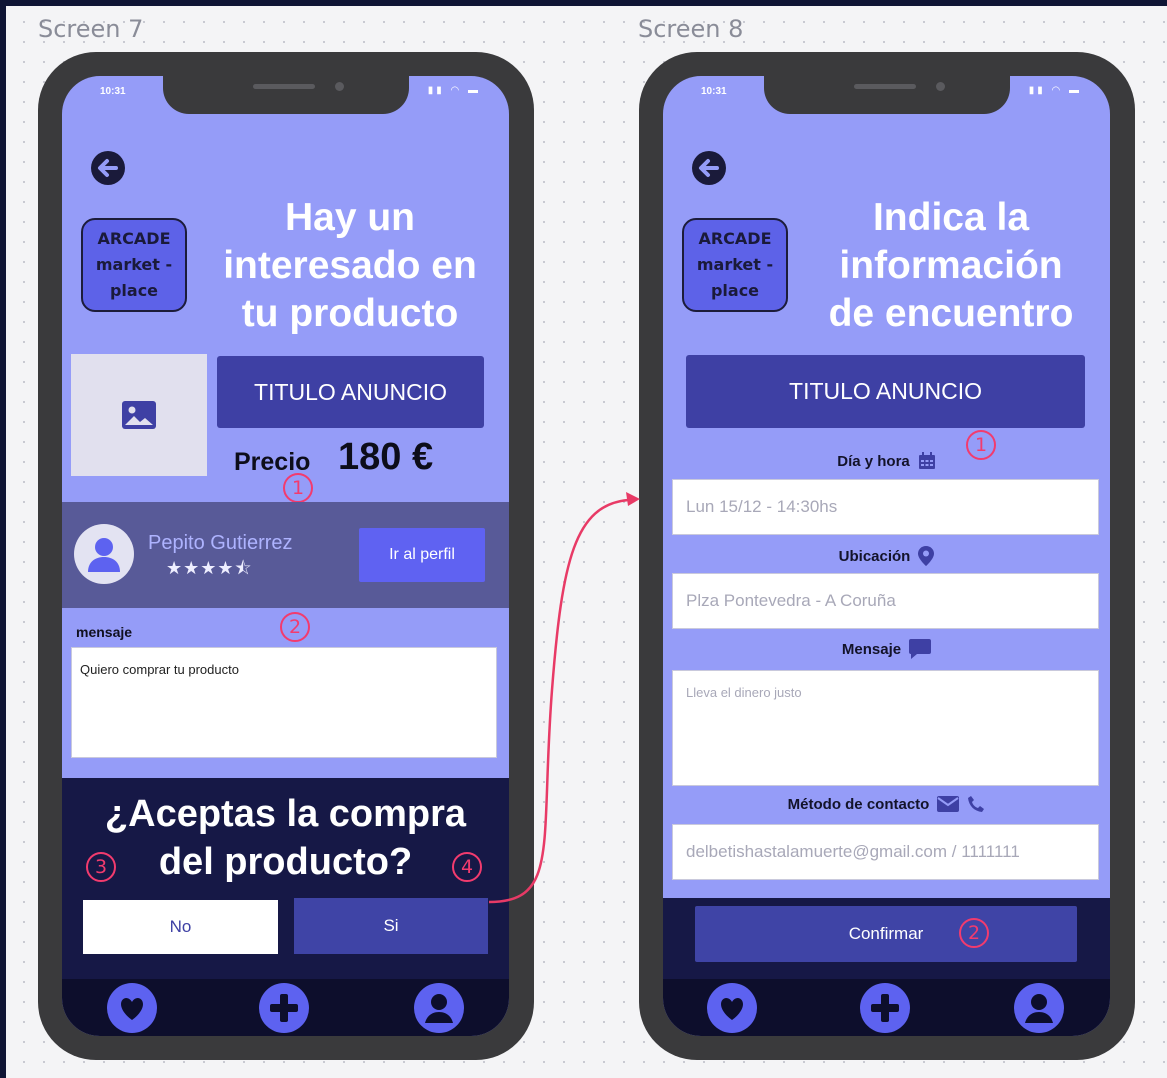 The image size is (1167, 1078). What do you see at coordinates (104, 632) in the screenshot?
I see `message-label: mensaje` at bounding box center [104, 632].